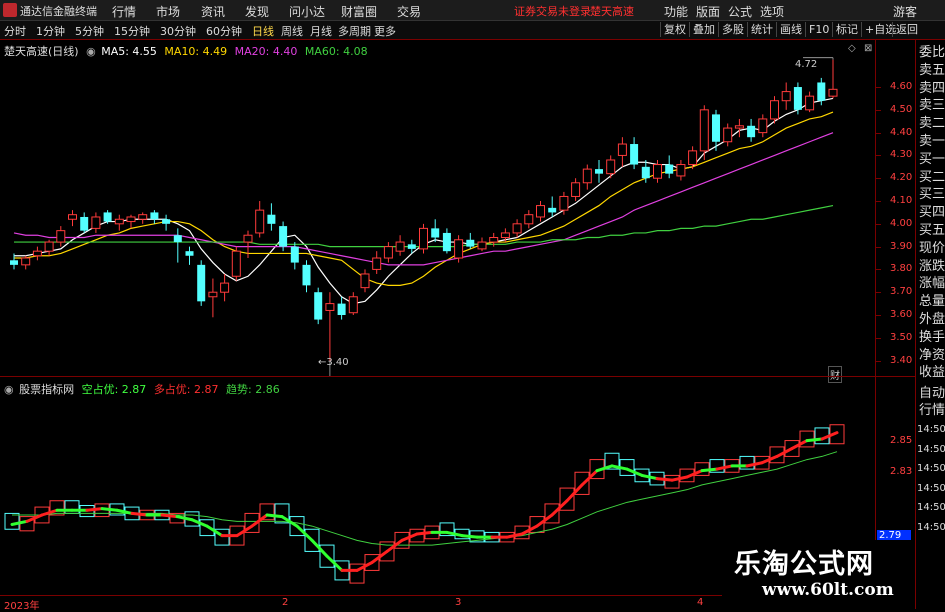 The image size is (945, 612). Describe the element at coordinates (676, 11) in the screenshot. I see `menu-item-function: 功能` at that location.